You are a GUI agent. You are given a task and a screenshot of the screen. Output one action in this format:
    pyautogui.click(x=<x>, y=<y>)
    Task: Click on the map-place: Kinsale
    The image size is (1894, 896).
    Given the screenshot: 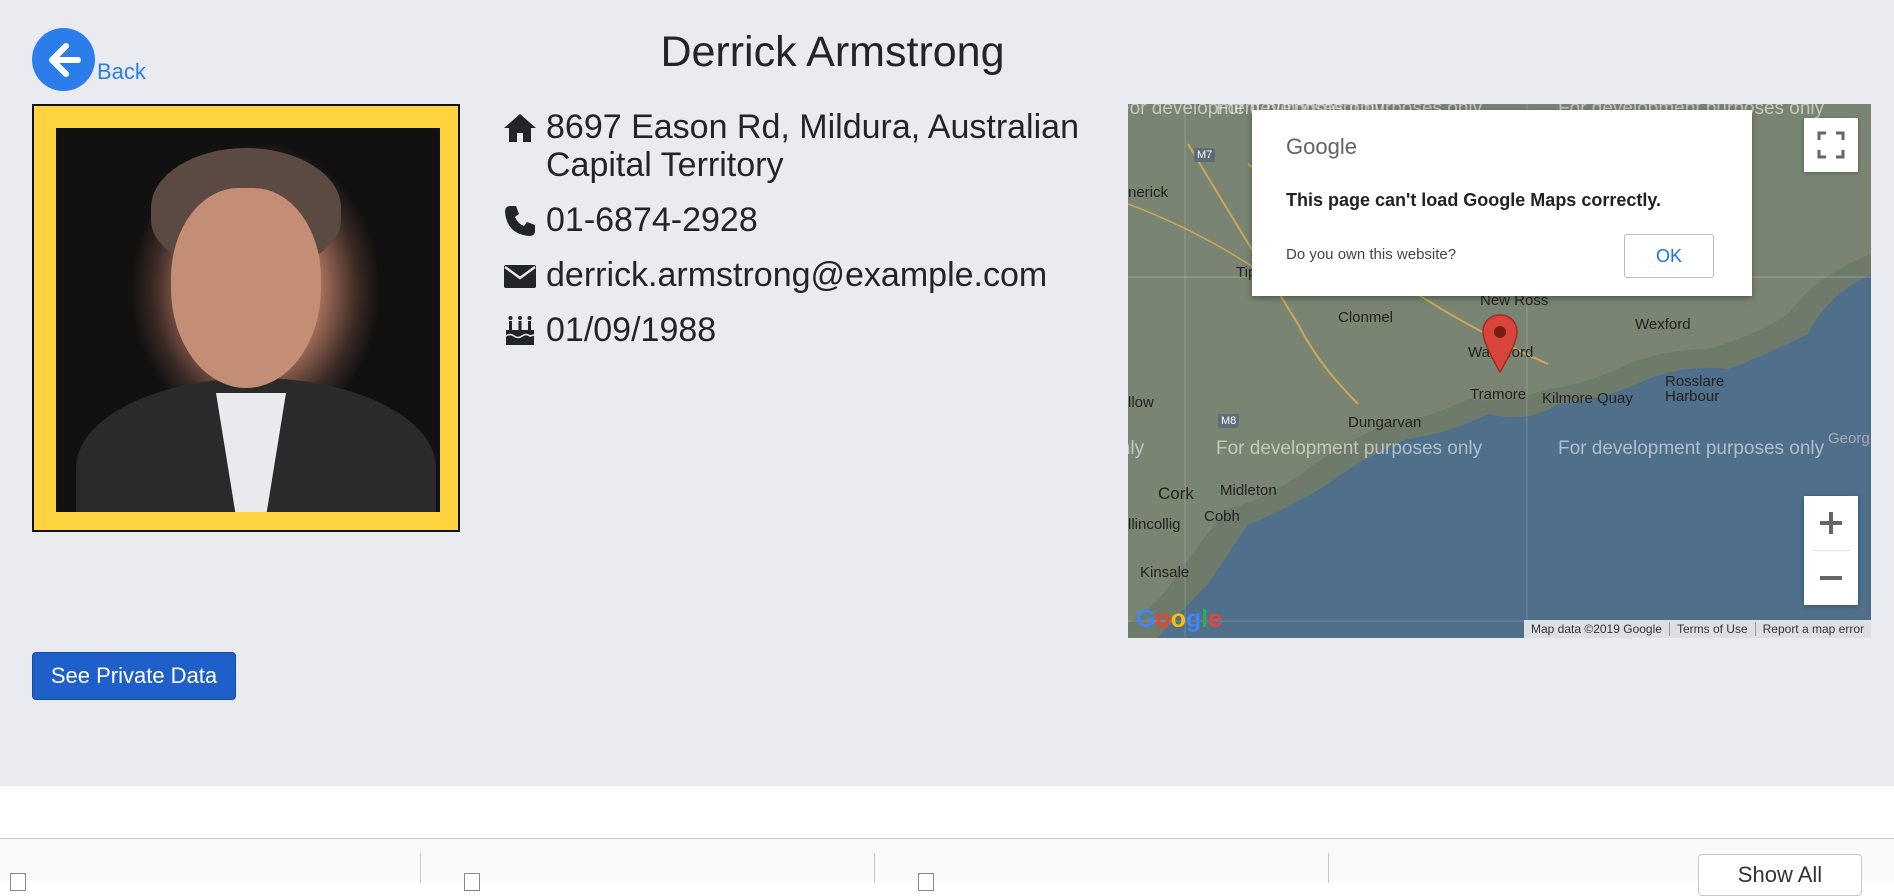 What is the action you would take?
    pyautogui.click(x=1165, y=572)
    